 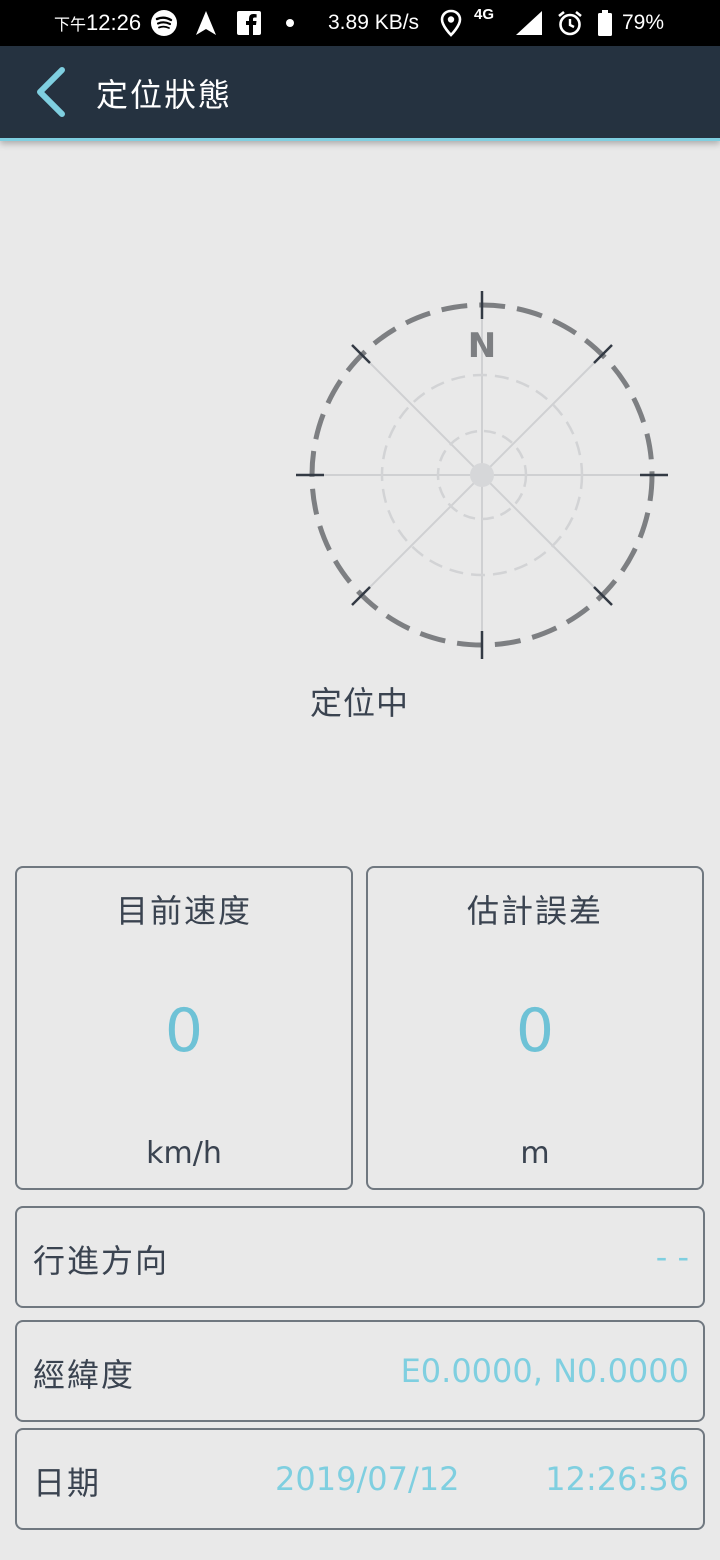 What do you see at coordinates (617, 1479) in the screenshot?
I see `time-value: 12:26:36` at bounding box center [617, 1479].